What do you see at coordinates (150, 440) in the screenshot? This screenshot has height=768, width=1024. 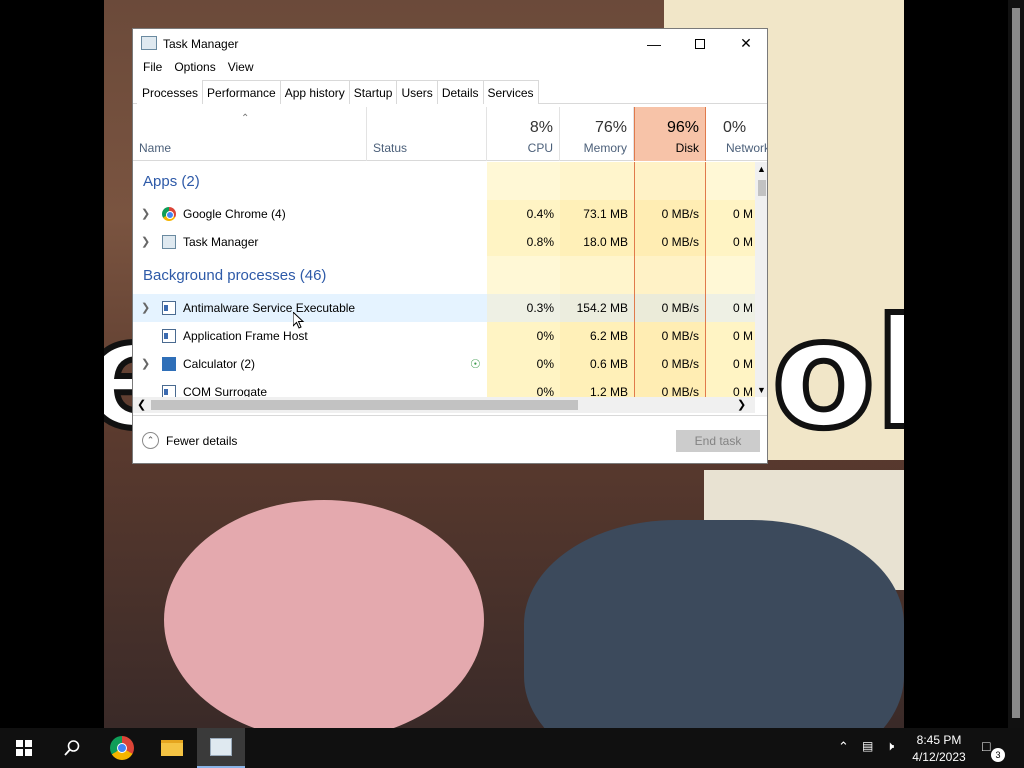 I see `chevron-up-circle-icon: ⌃` at bounding box center [150, 440].